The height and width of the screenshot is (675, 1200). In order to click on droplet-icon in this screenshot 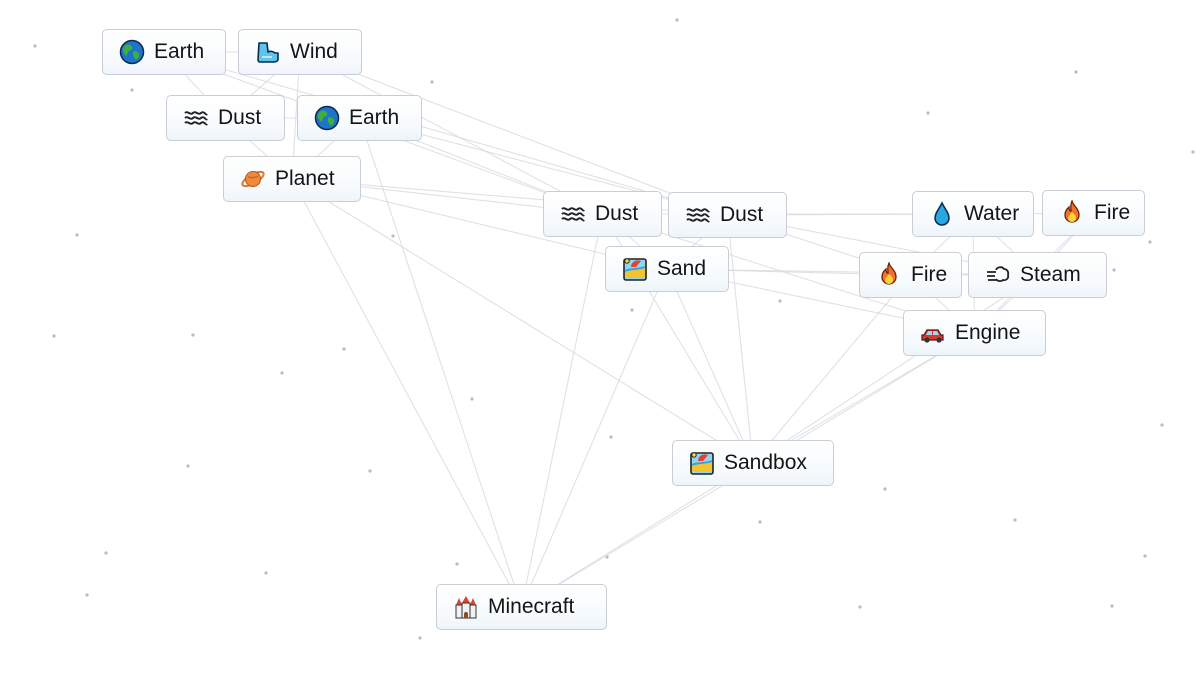, I will do `click(942, 214)`.